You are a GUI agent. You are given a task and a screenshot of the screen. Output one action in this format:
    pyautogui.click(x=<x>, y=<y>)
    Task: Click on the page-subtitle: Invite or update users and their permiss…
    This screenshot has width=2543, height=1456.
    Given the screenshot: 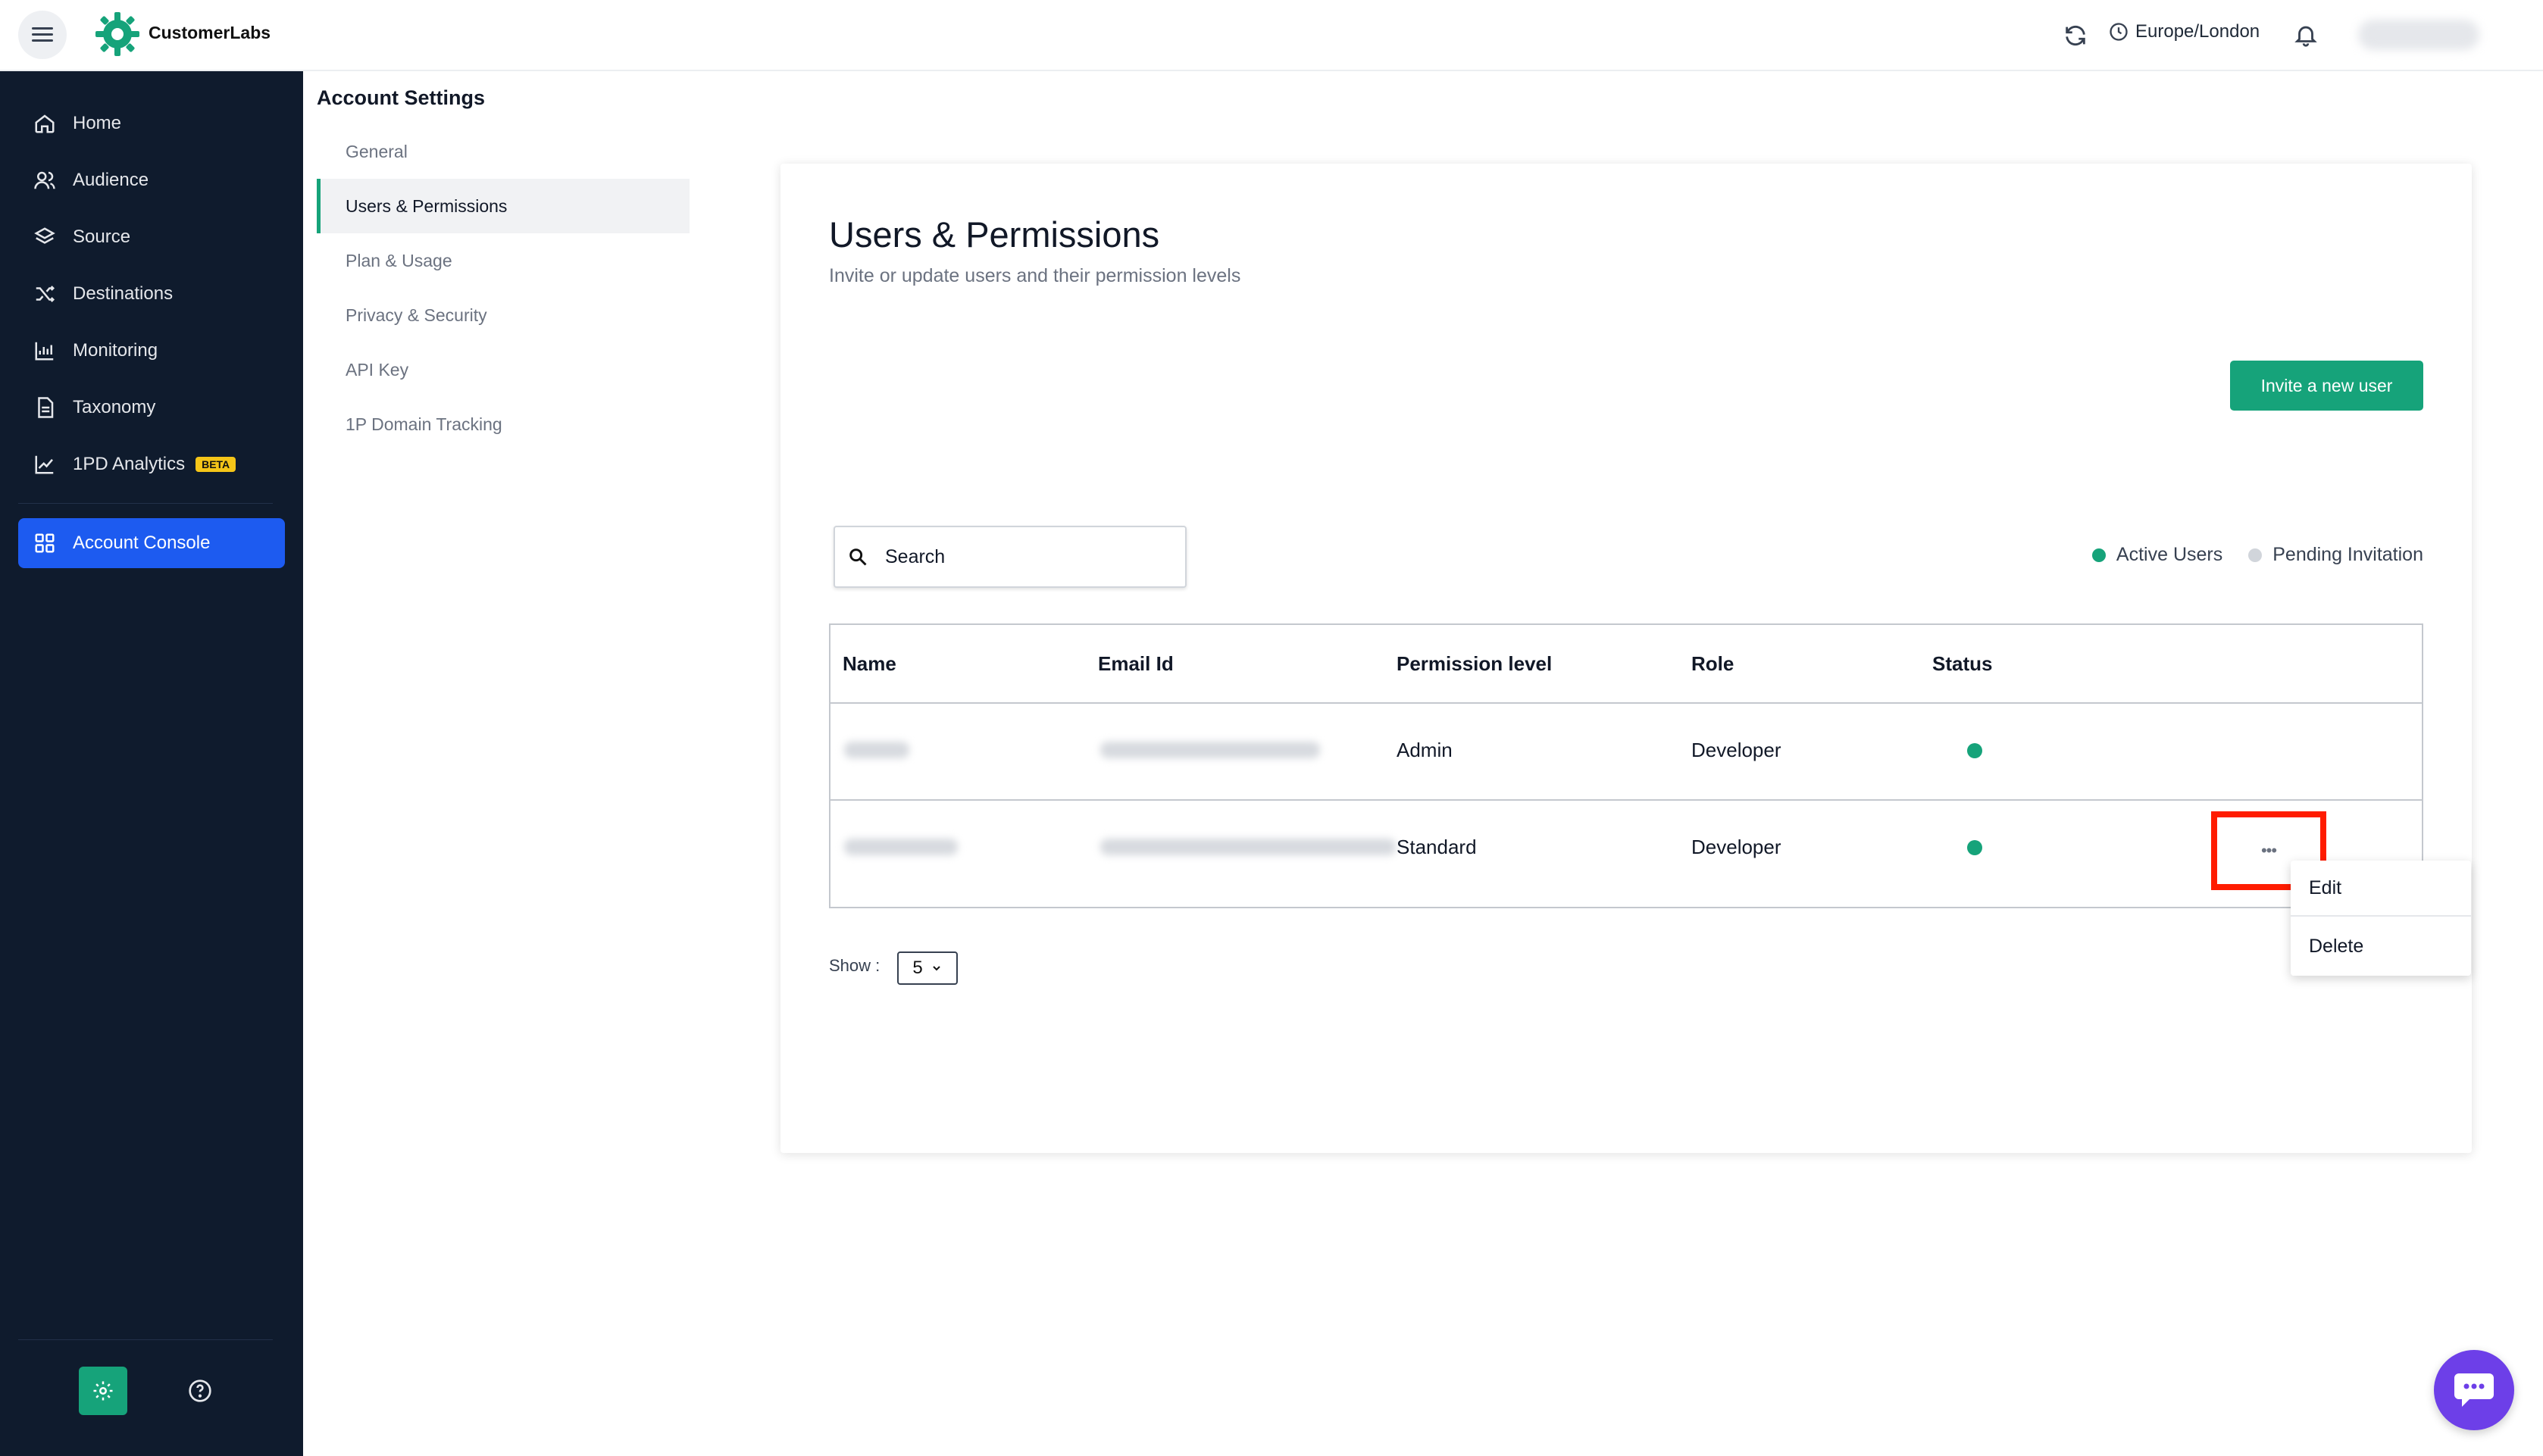 What is the action you would take?
    pyautogui.click(x=1035, y=275)
    